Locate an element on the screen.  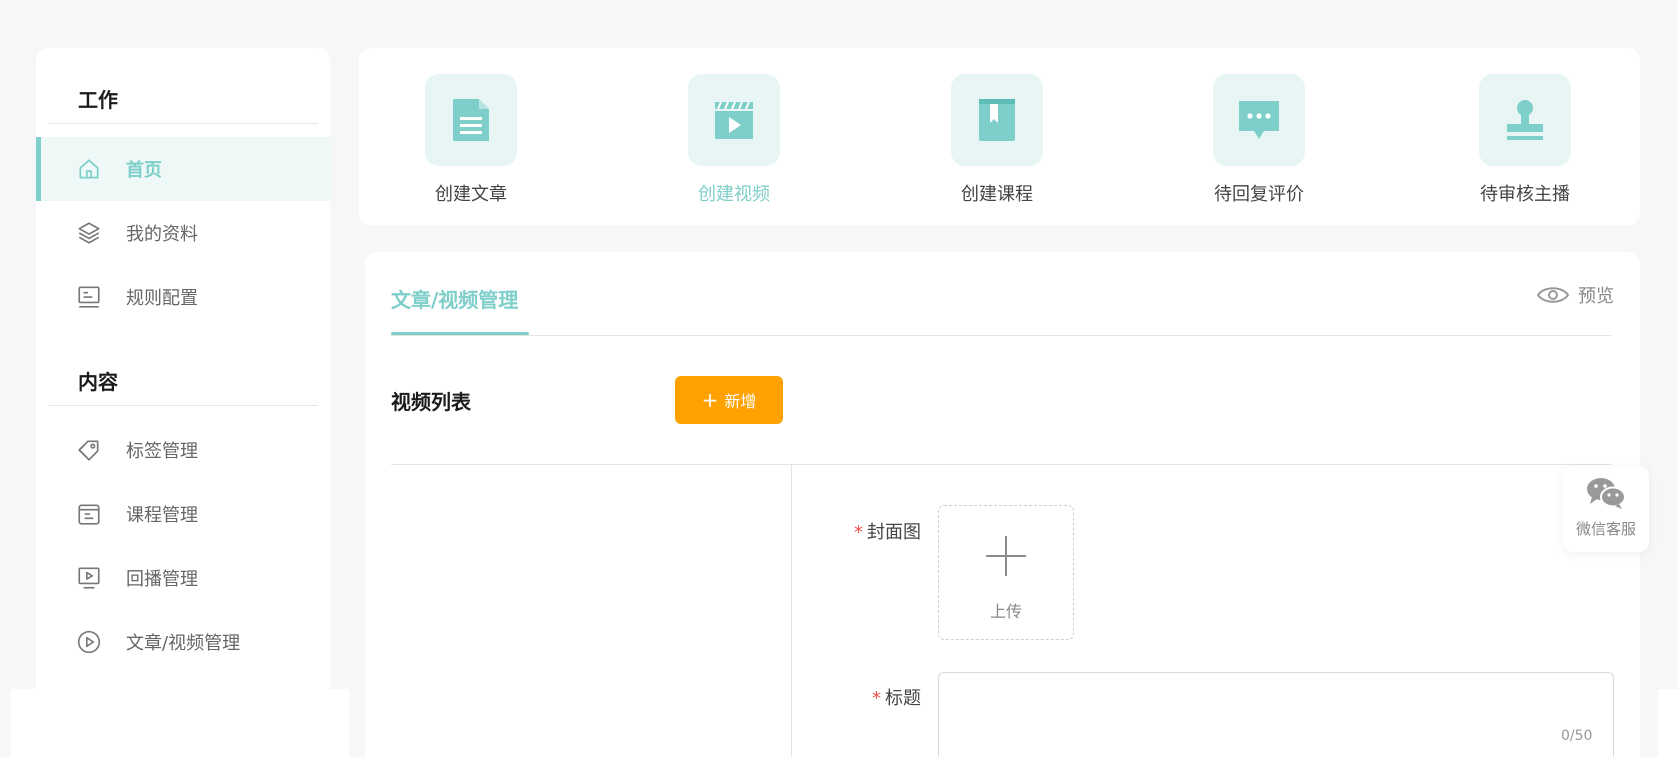
wechat-service-label: 微信客服 is located at coordinates (1605, 529).